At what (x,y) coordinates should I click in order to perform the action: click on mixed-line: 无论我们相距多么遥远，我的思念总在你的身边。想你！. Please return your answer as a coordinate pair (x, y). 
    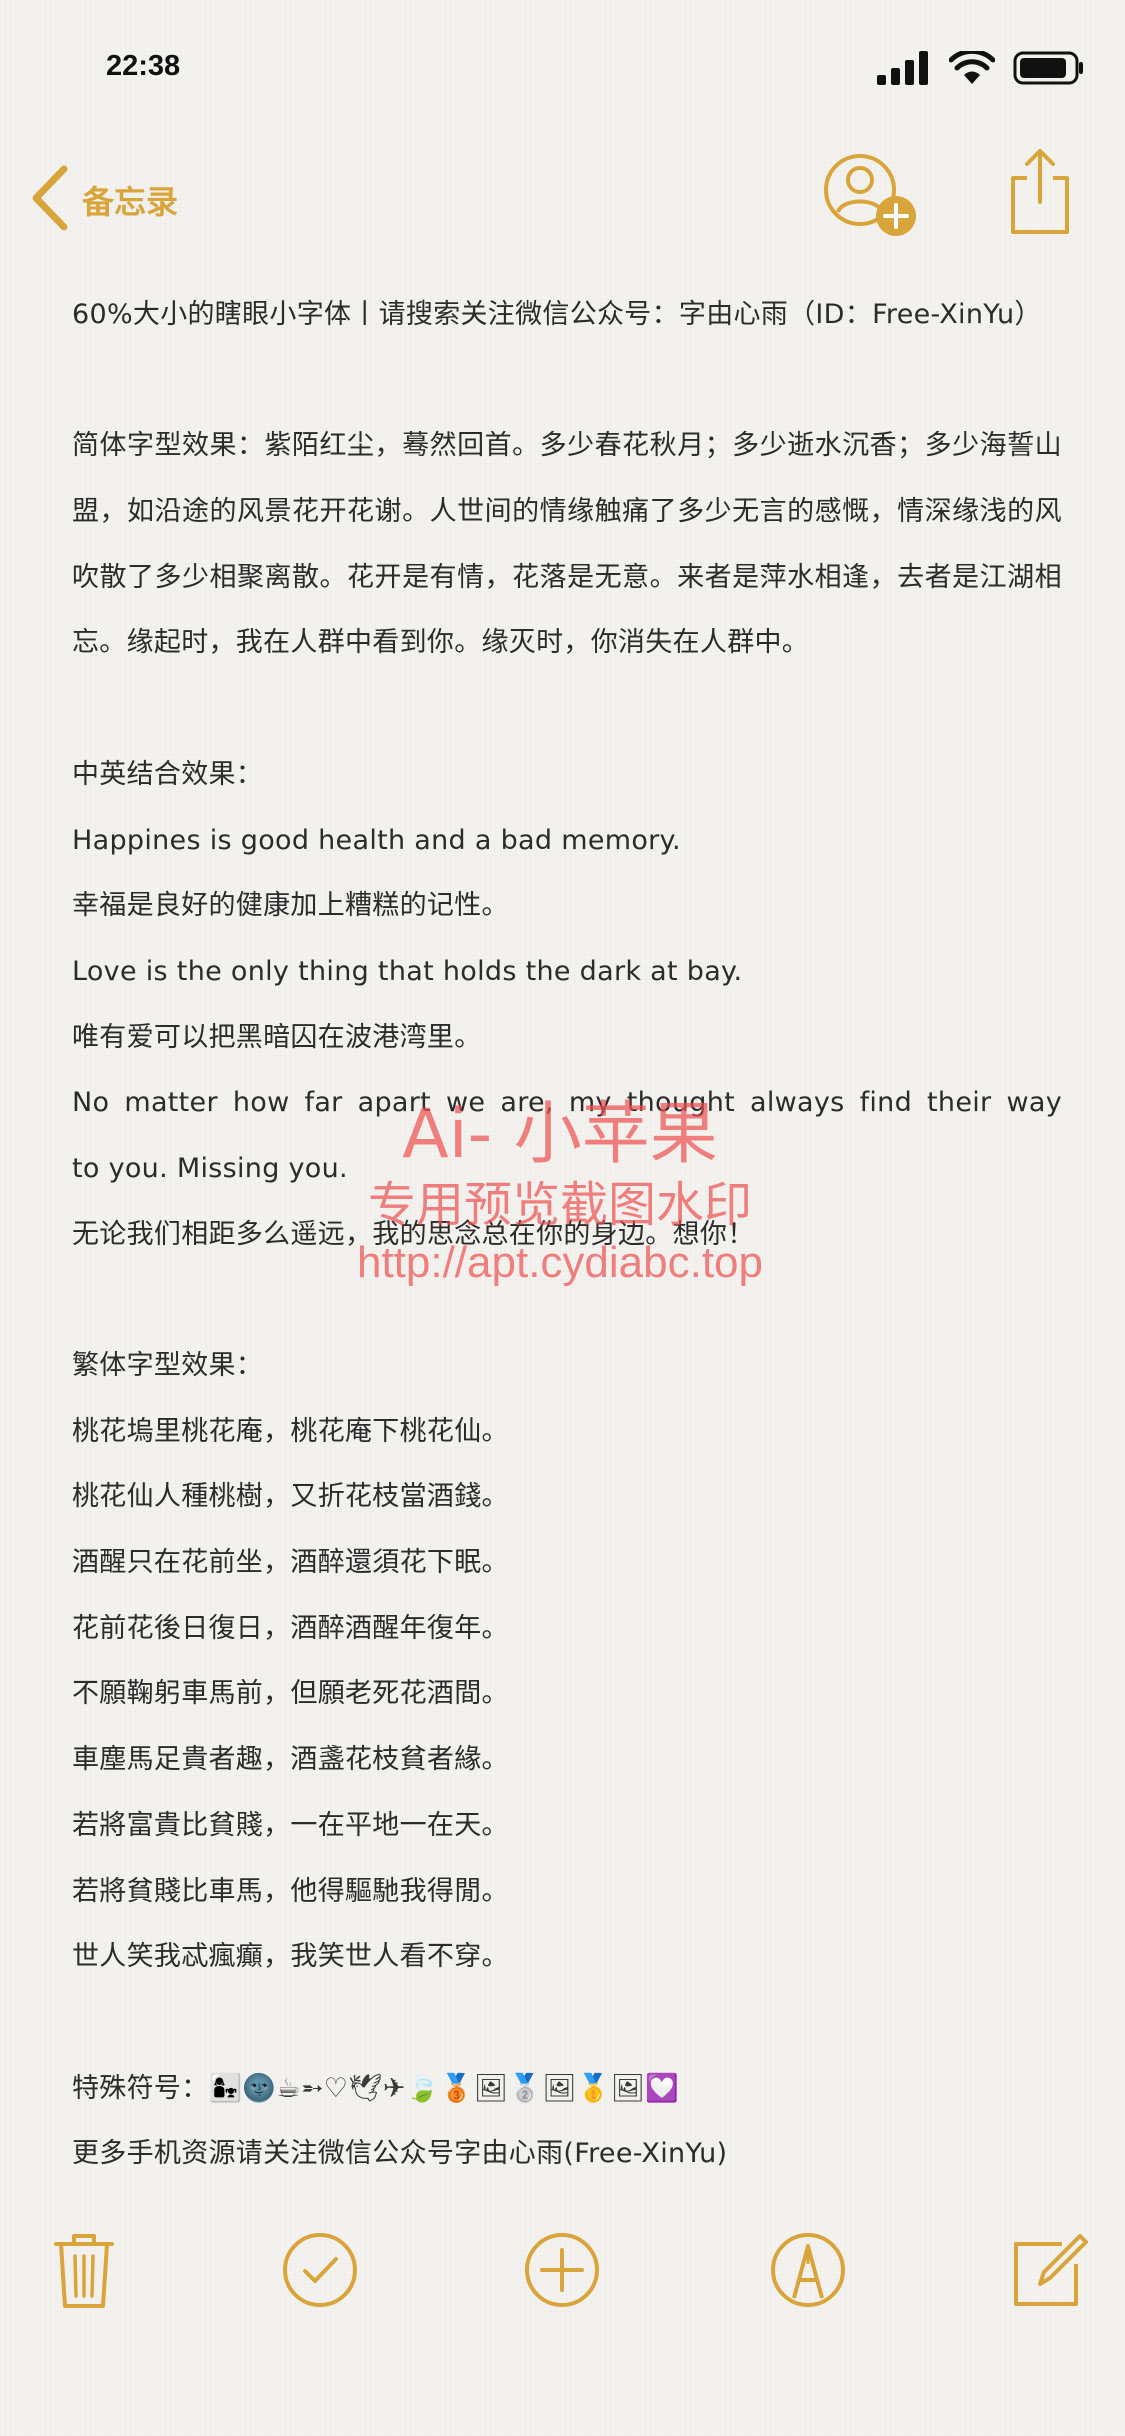
    Looking at the image, I should click on (413, 1234).